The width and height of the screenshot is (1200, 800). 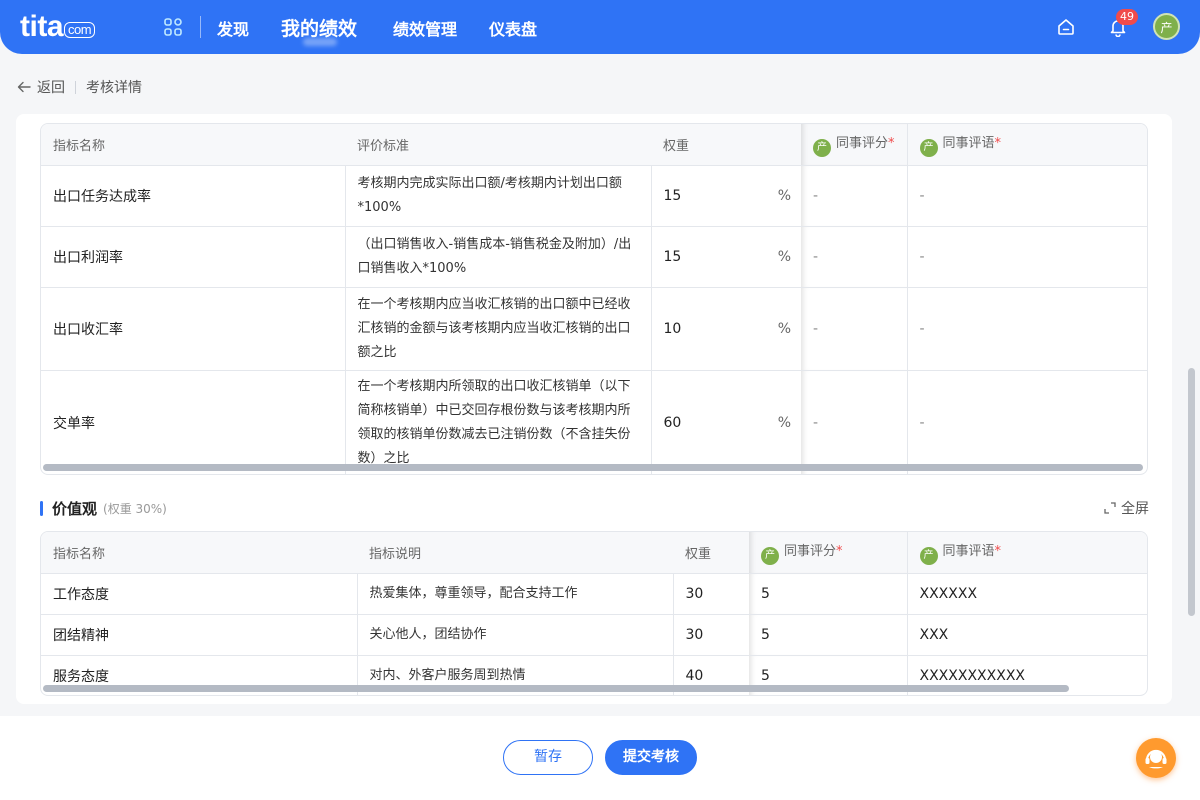 What do you see at coordinates (1026, 635) in the screenshot?
I see `peer-comment-cell: XXX` at bounding box center [1026, 635].